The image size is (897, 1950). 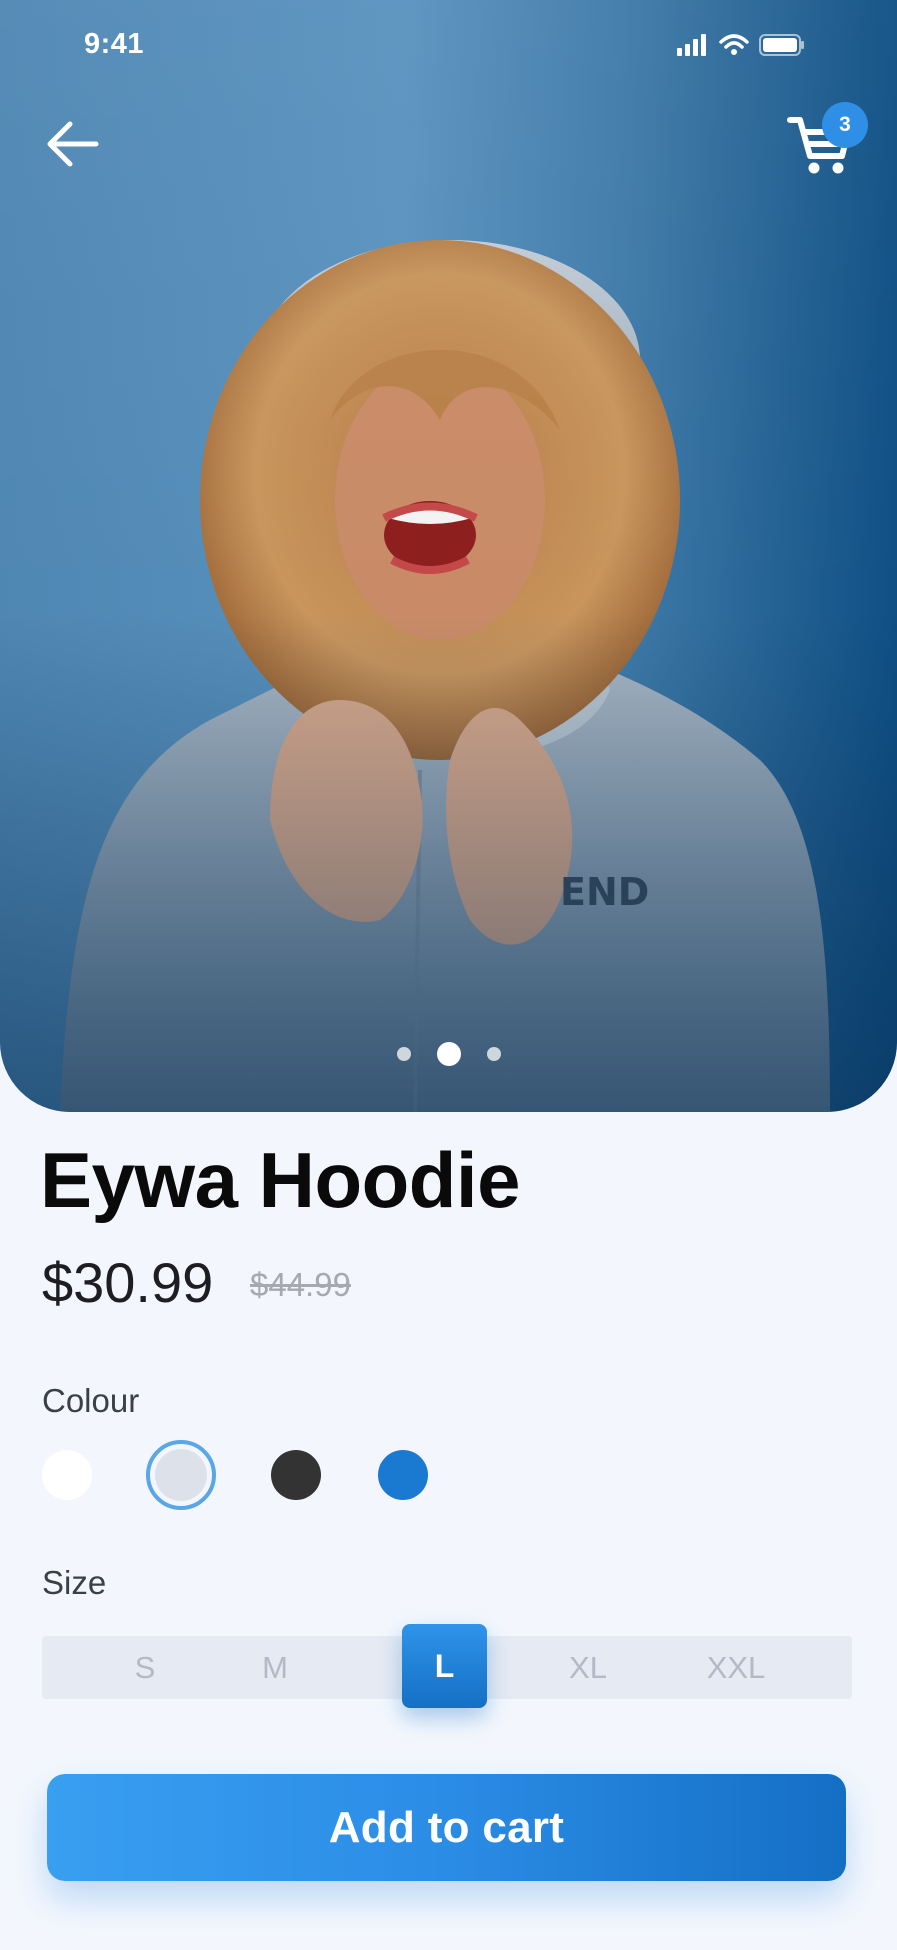 What do you see at coordinates (736, 1667) in the screenshot?
I see `size-option-xxl: XXL` at bounding box center [736, 1667].